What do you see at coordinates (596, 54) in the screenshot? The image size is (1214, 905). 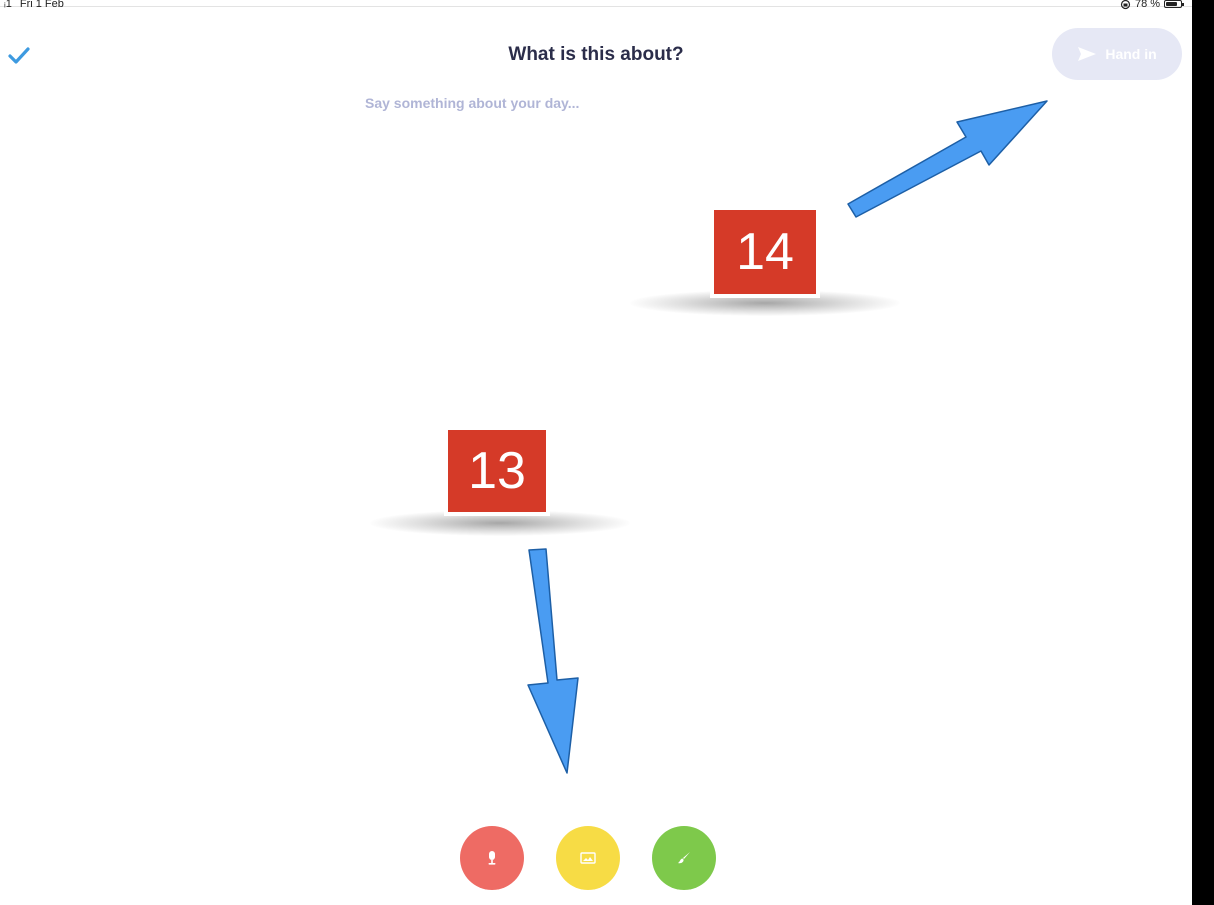 I see `page-title: What is this about?` at bounding box center [596, 54].